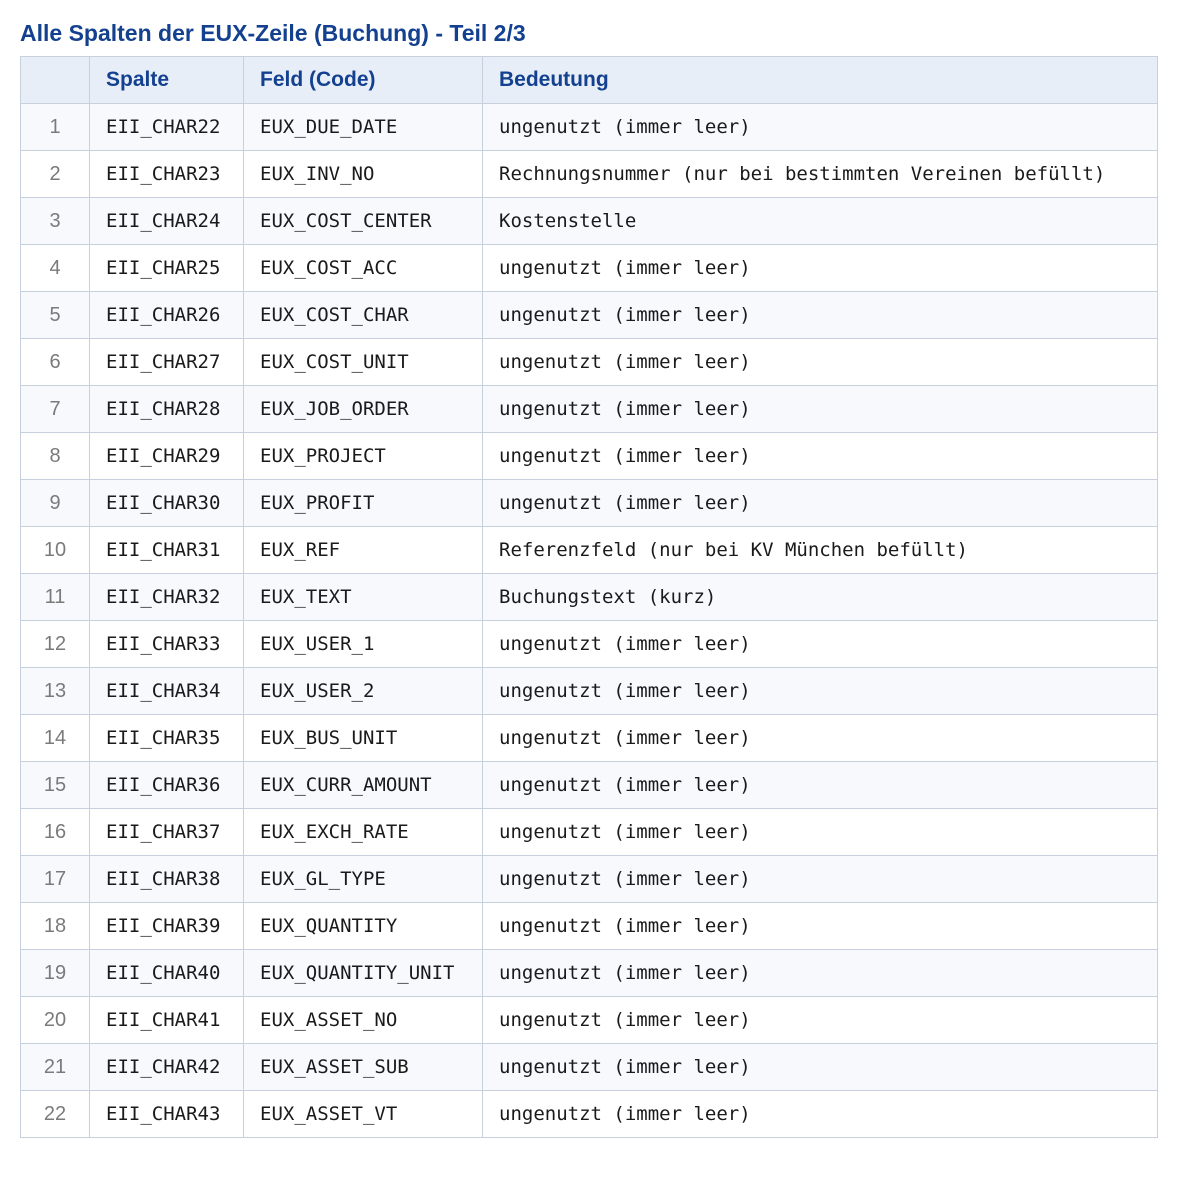 This screenshot has width=1177, height=1186. I want to click on row-index-cell: 21, so click(55, 1067).